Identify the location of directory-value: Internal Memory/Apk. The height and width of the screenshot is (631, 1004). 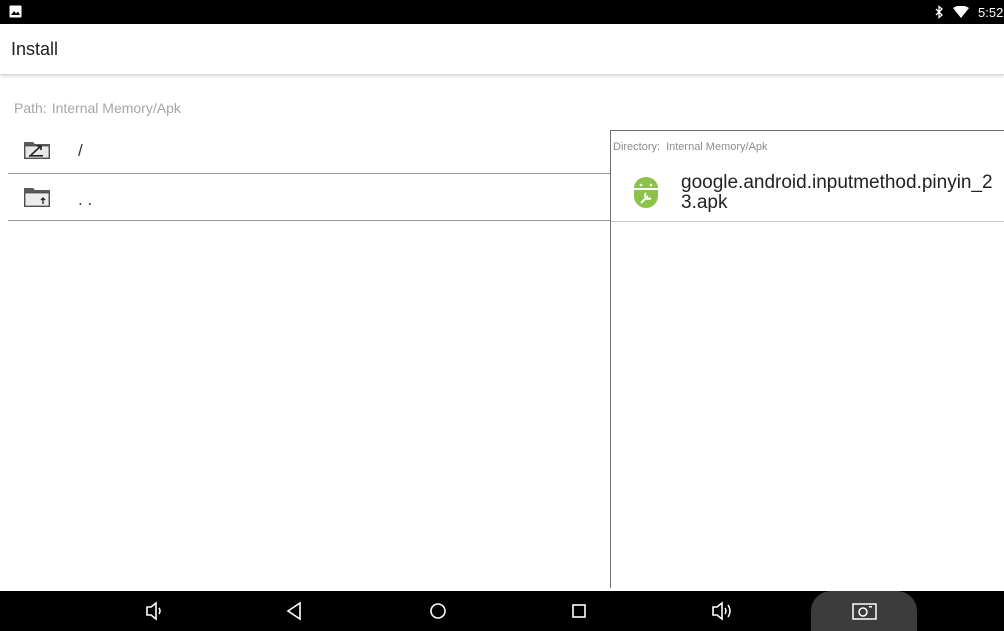
(717, 147).